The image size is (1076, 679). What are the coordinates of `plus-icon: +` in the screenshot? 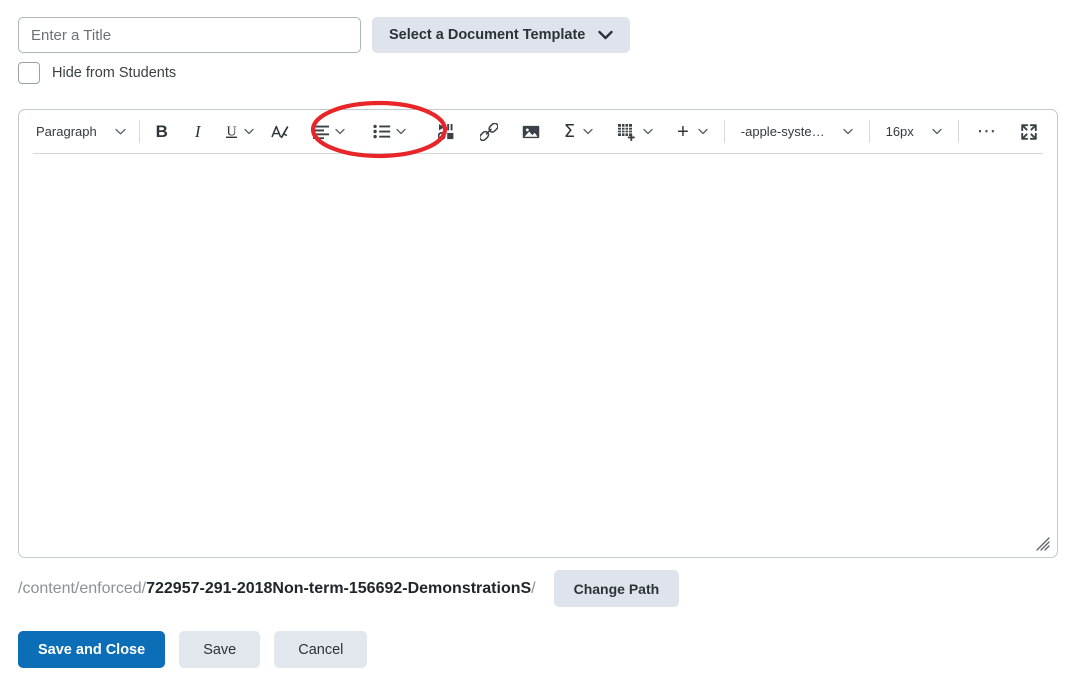 It's located at (683, 131).